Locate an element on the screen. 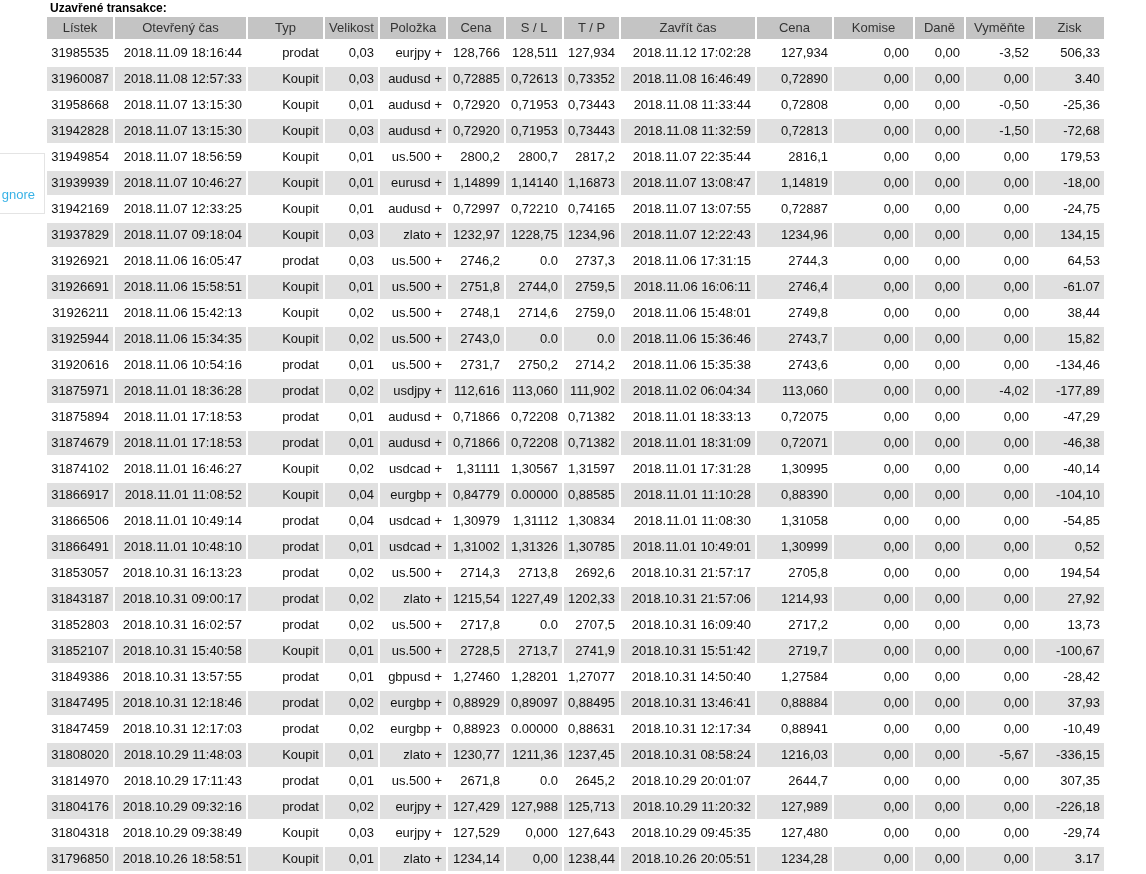  table-cell: 2018.10.31 15:51:42 is located at coordinates (688, 651).